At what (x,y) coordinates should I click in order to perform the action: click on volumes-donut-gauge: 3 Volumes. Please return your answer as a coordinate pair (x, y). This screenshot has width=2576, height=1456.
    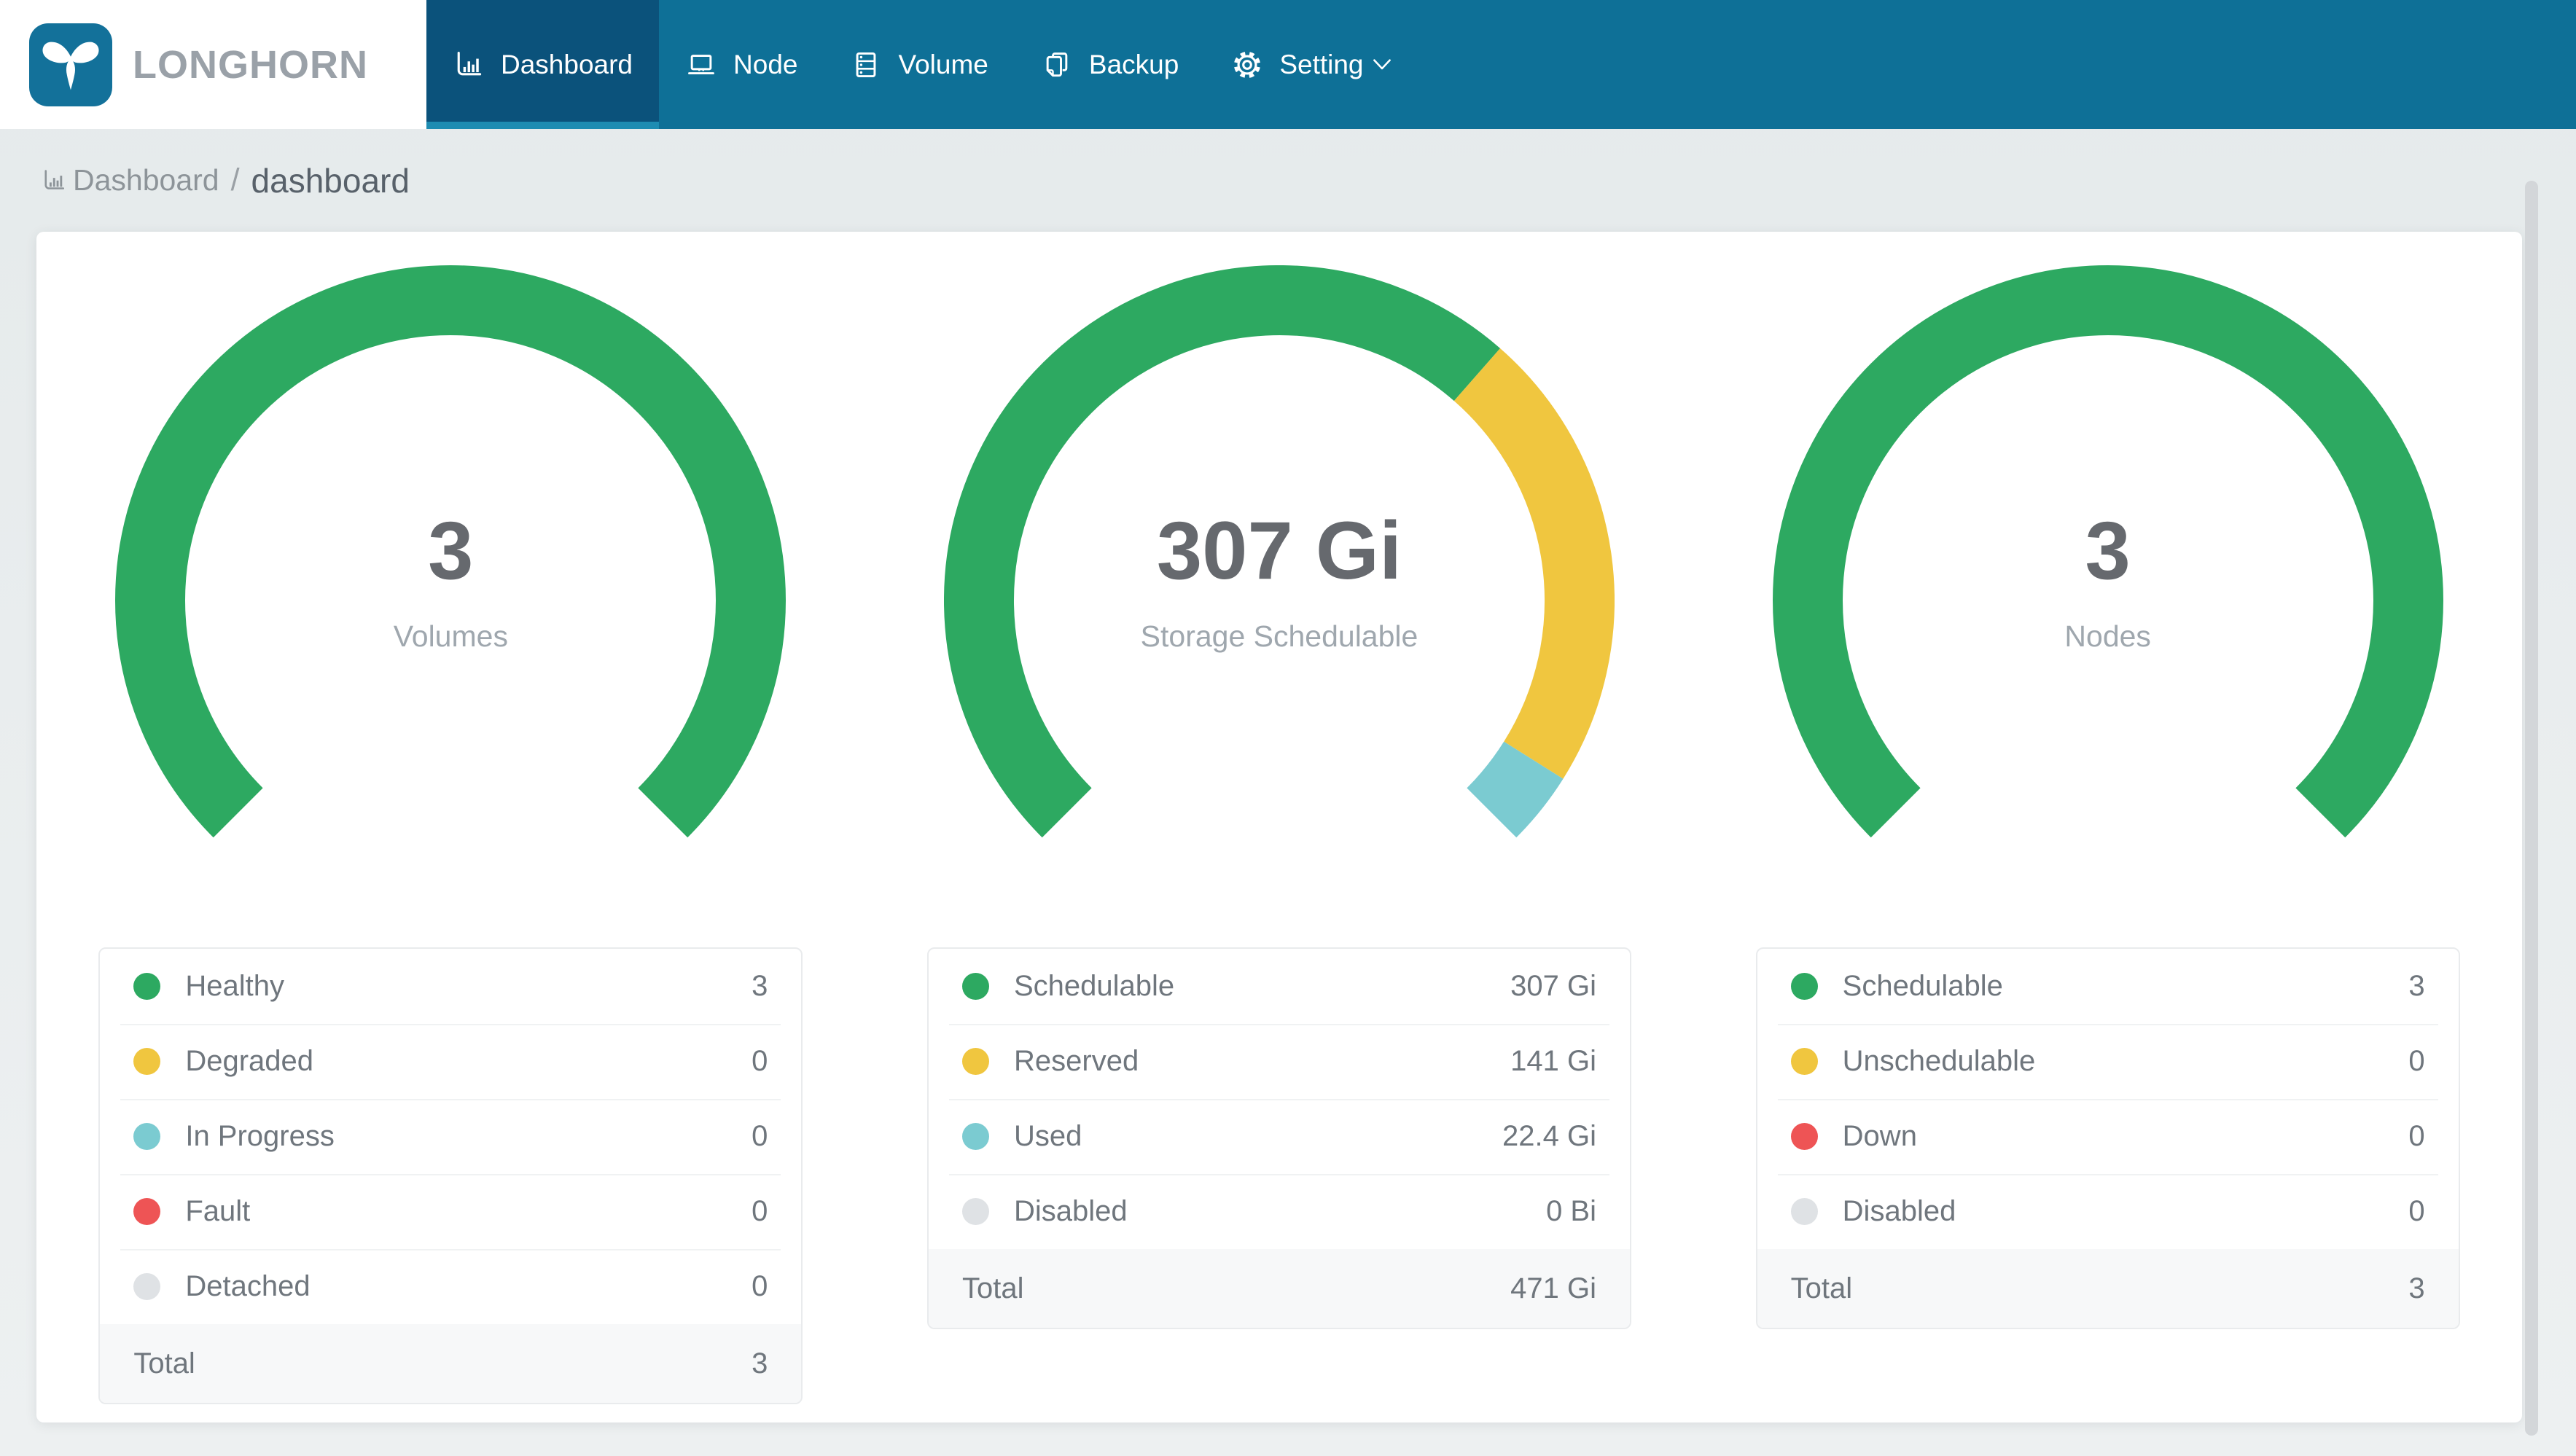
    Looking at the image, I should click on (451, 600).